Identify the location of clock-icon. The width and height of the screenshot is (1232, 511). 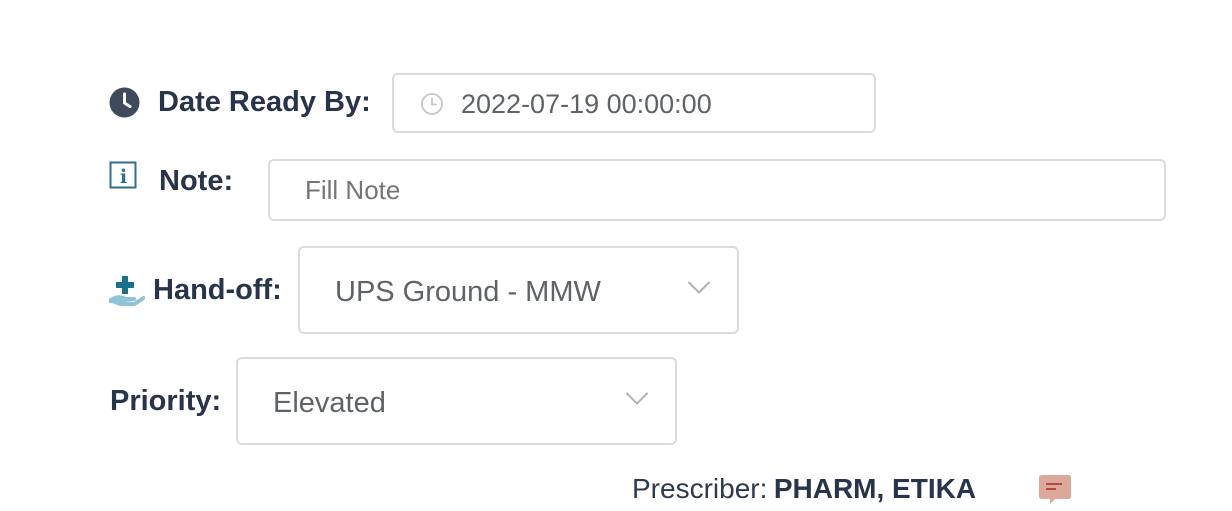
(124, 102).